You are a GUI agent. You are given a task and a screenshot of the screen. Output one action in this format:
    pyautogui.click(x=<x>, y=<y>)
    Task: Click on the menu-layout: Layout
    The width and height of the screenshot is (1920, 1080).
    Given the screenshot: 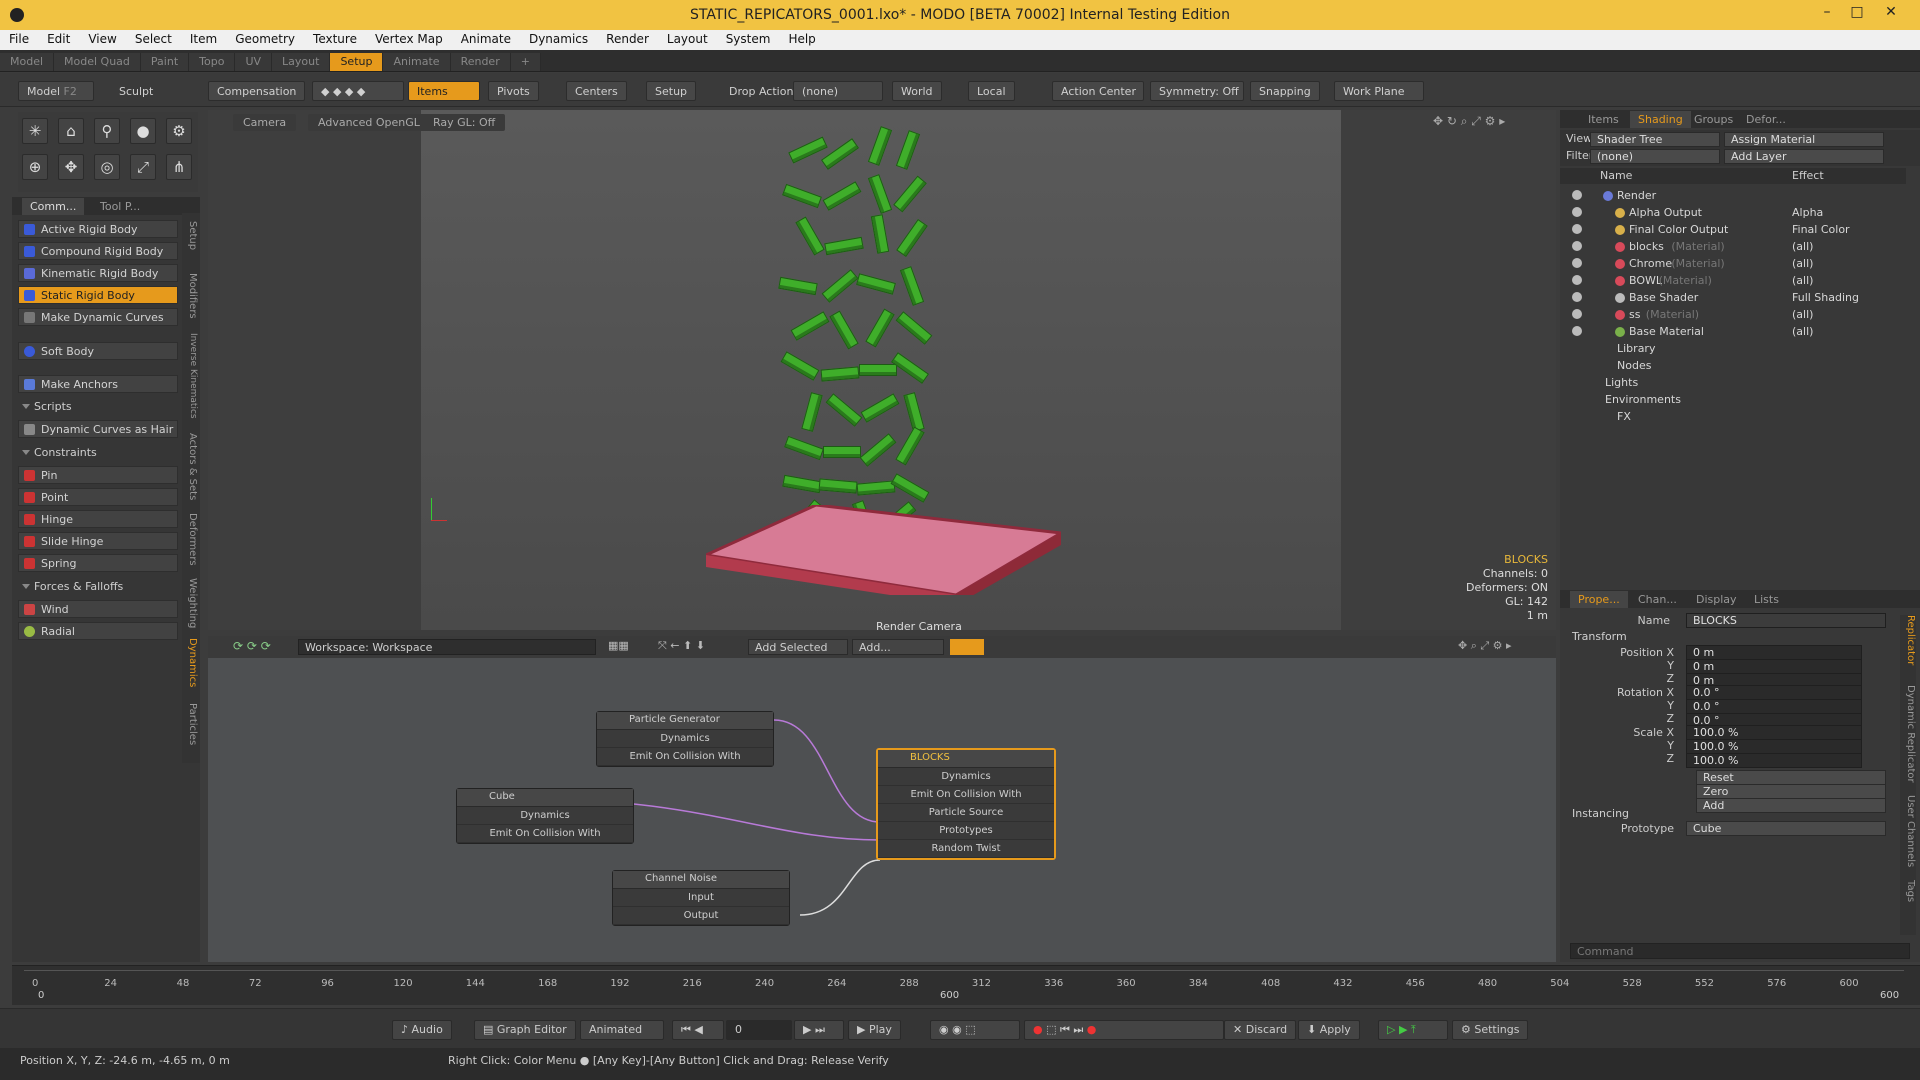 What is the action you would take?
    pyautogui.click(x=687, y=38)
    